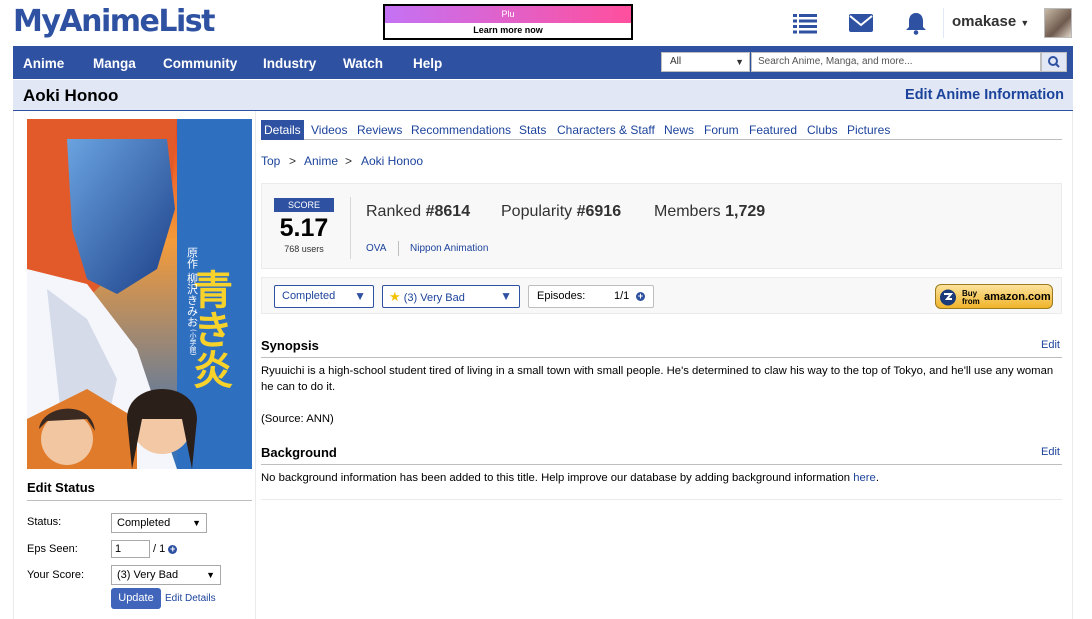 This screenshot has height=619, width=1092. What do you see at coordinates (537, 211) in the screenshot?
I see `popularity-label: Popularity` at bounding box center [537, 211].